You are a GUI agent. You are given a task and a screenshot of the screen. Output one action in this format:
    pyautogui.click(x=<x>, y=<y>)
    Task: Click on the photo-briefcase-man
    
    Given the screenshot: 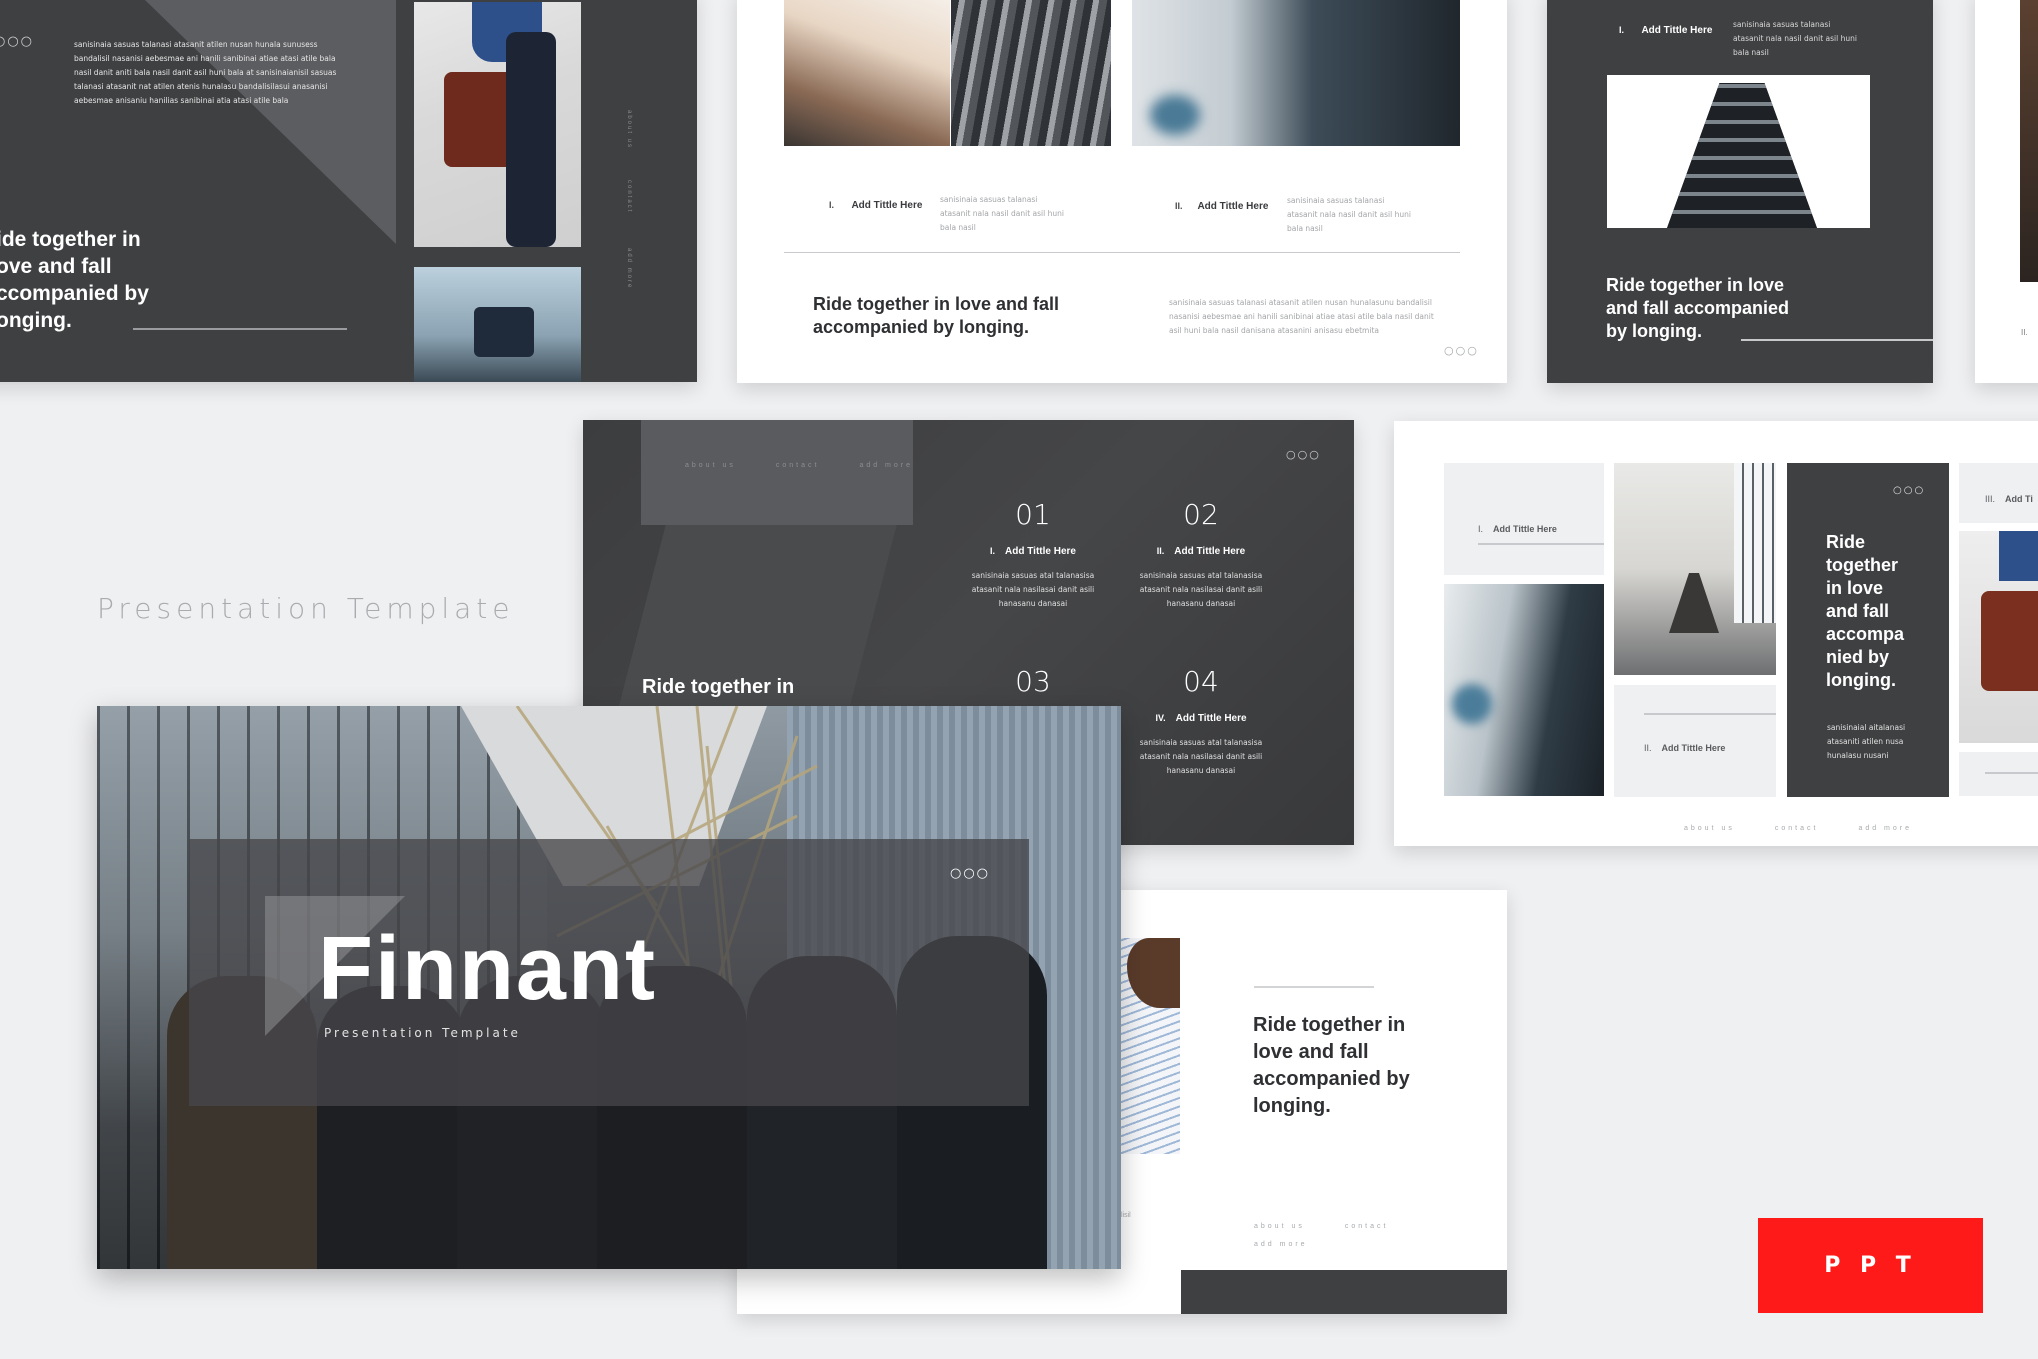 What is the action you would take?
    pyautogui.click(x=497, y=124)
    